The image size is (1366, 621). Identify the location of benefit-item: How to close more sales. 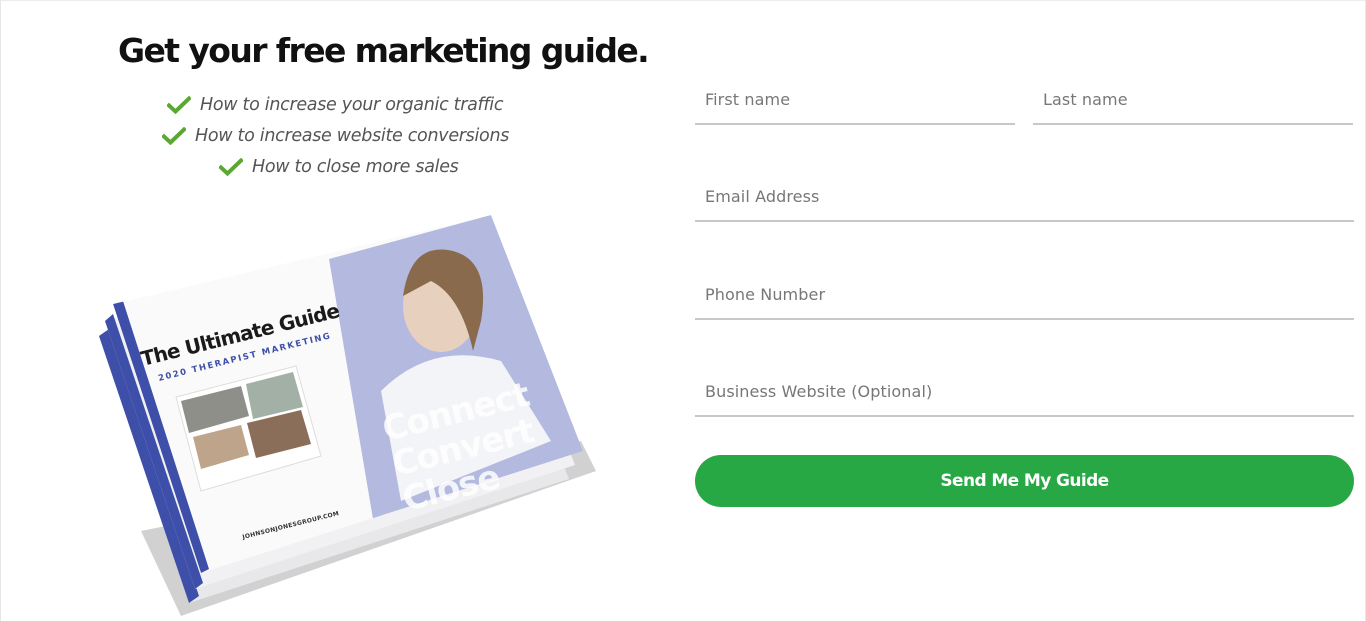
(339, 167).